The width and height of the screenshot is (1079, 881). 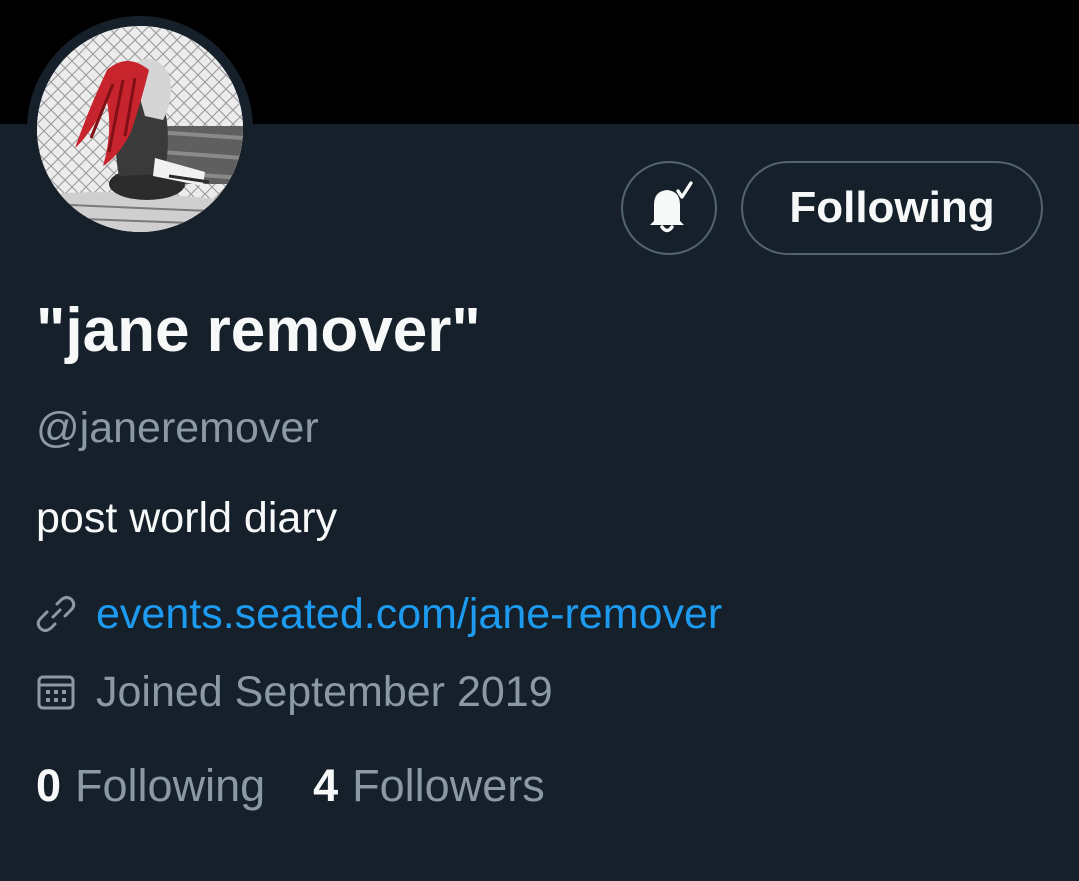 I want to click on following-link: 0 Following, so click(x=150, y=786).